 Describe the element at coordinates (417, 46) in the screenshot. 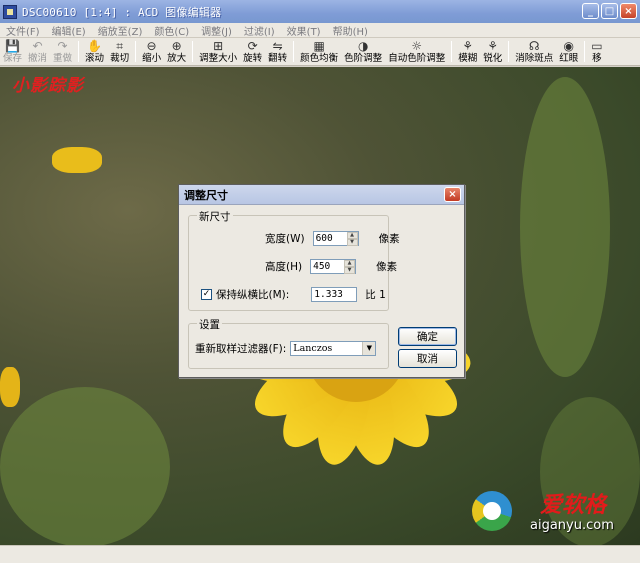

I see `auto-levels-icon: ☼` at that location.